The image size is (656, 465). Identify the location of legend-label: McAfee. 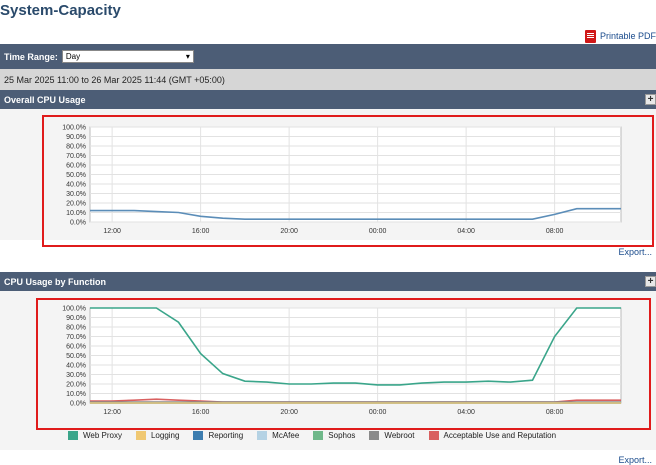
(286, 435).